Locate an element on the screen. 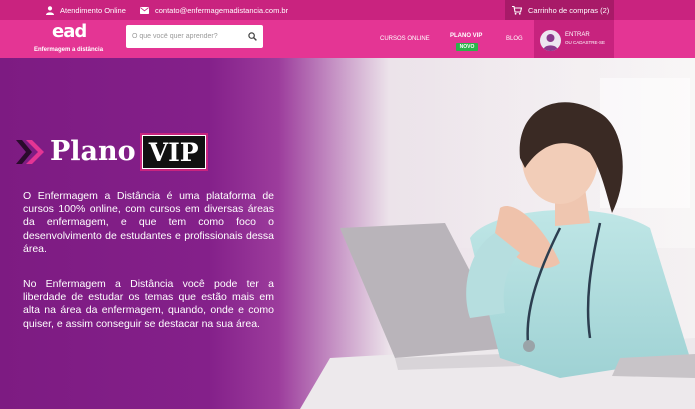 This screenshot has height=409, width=695. mail-icon is located at coordinates (144, 10).